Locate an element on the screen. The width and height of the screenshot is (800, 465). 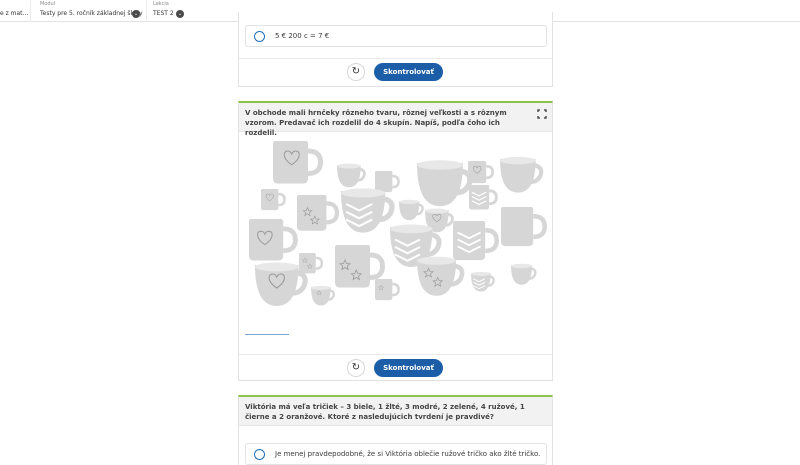
answer-option-text: 5 € 200 c = 7 € is located at coordinates (302, 36).